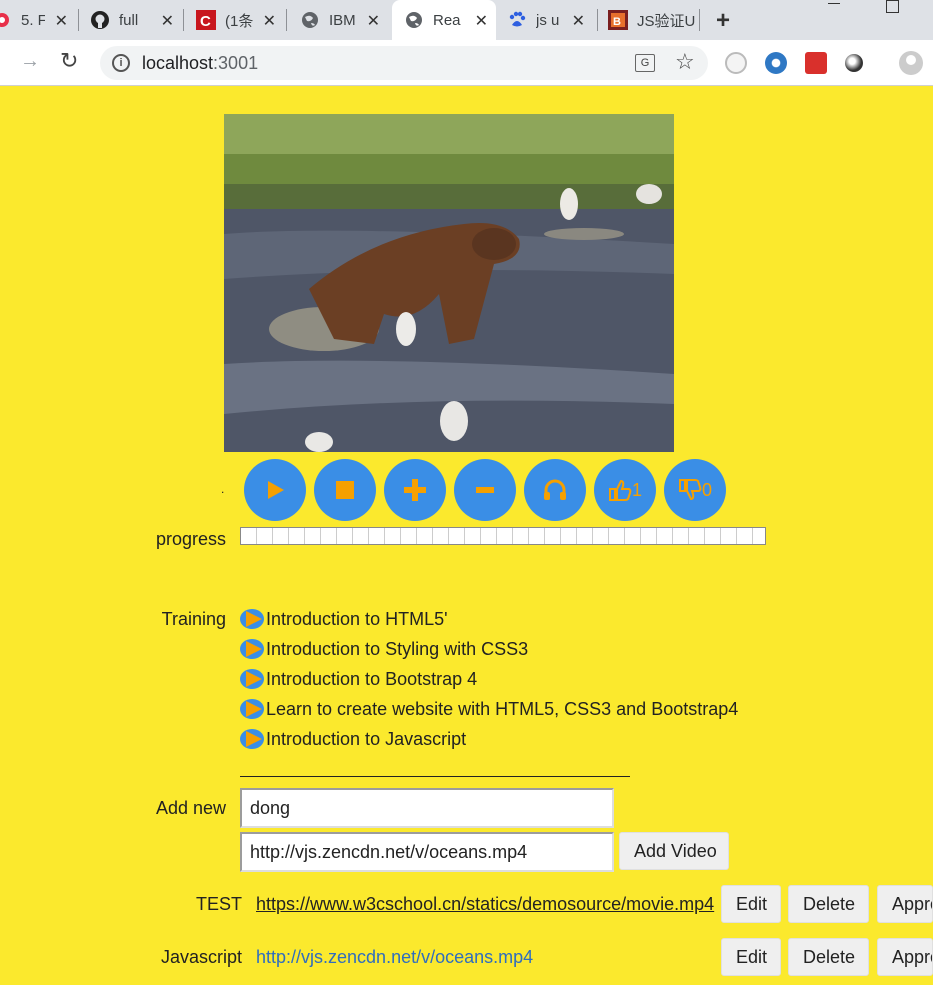 Image resolution: width=933 pixels, height=985 pixels. I want to click on tab-title: (1条, so click(239, 21).